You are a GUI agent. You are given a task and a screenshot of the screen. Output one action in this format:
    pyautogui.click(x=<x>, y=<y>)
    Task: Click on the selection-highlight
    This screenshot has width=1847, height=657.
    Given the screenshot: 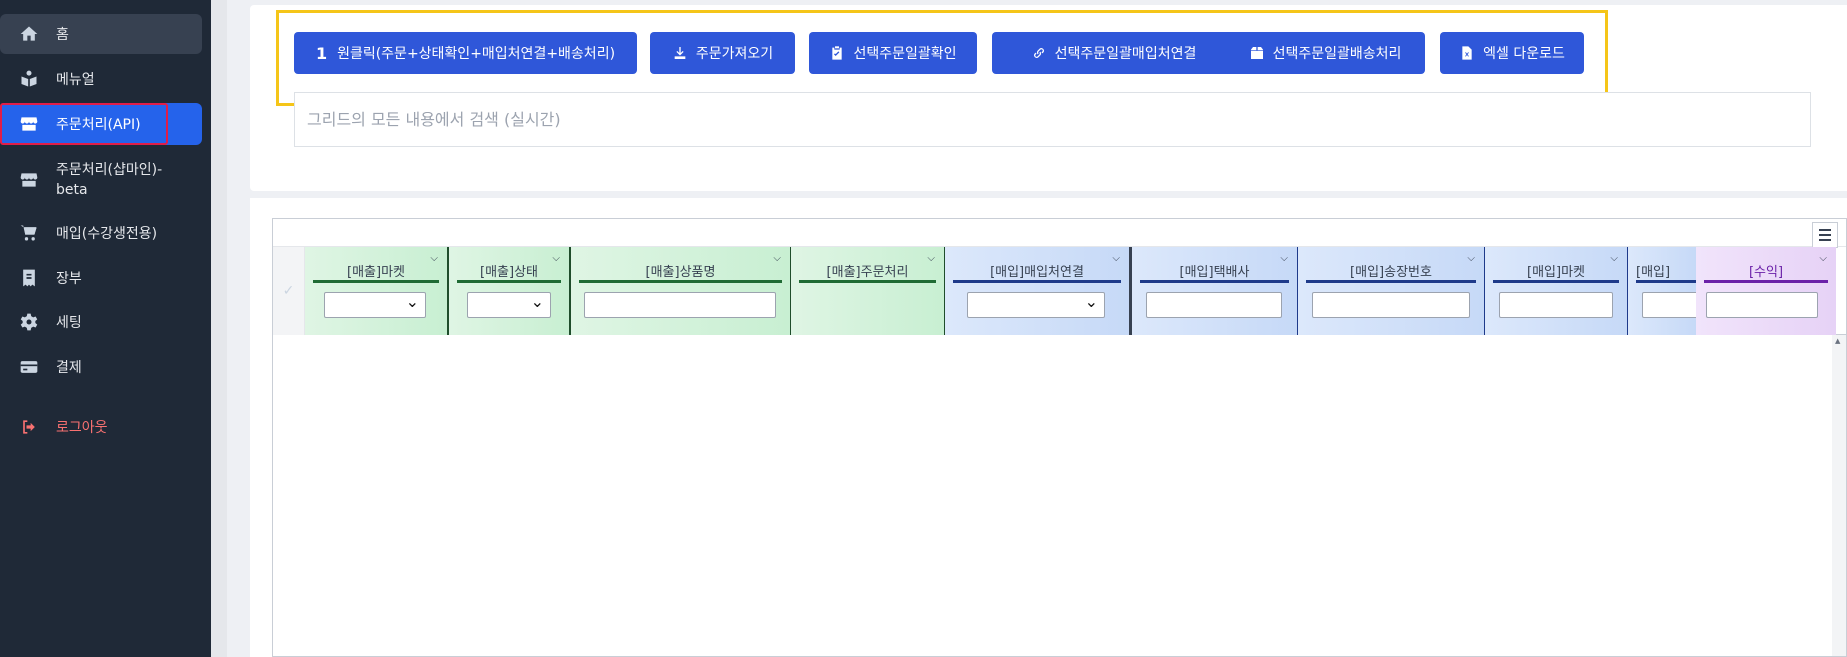 What is the action you would take?
    pyautogui.click(x=84, y=124)
    